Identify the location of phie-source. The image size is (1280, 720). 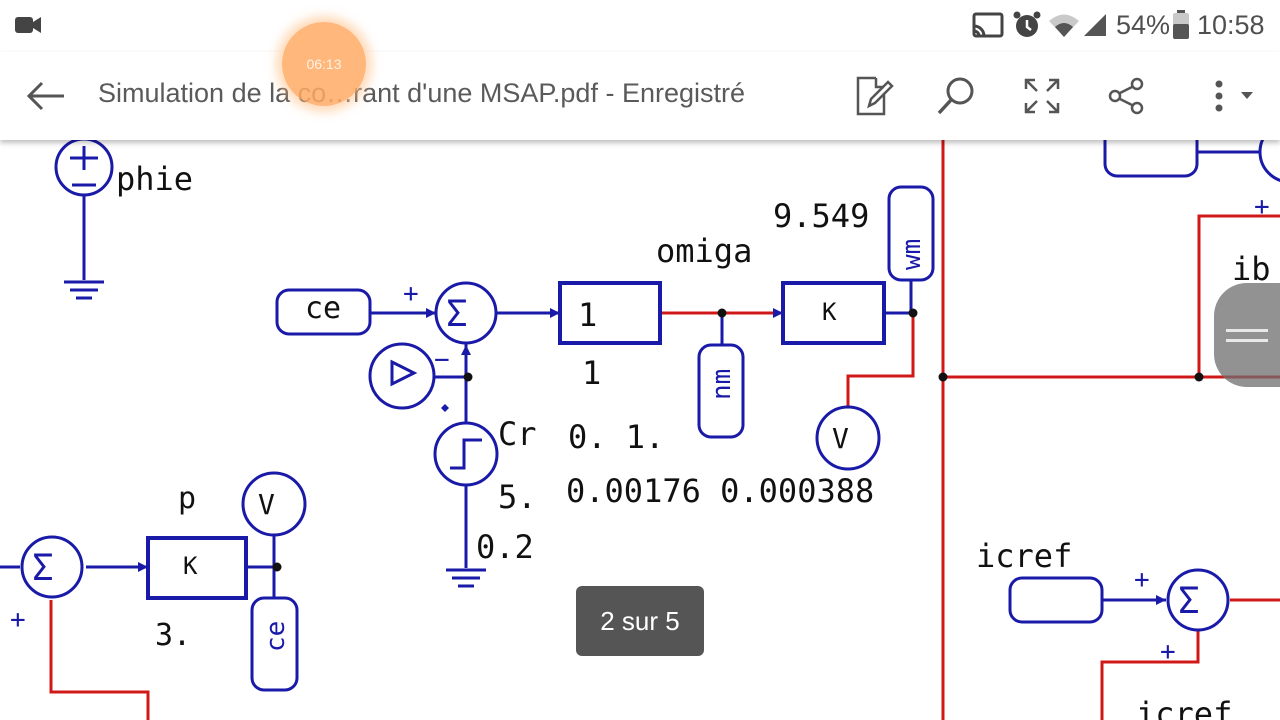
(84, 168).